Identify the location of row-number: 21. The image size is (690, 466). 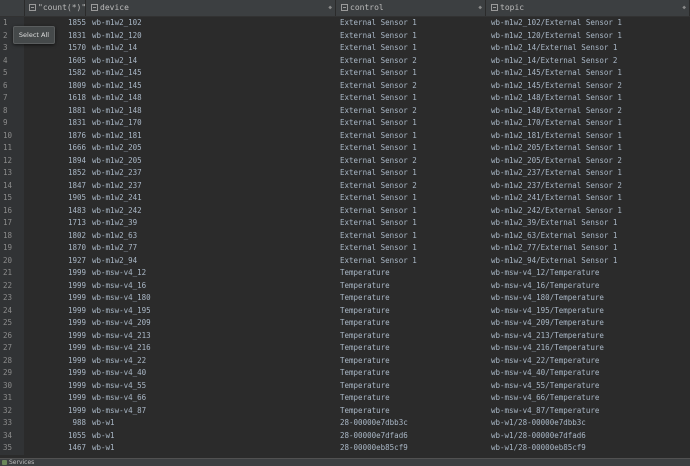
(12, 273).